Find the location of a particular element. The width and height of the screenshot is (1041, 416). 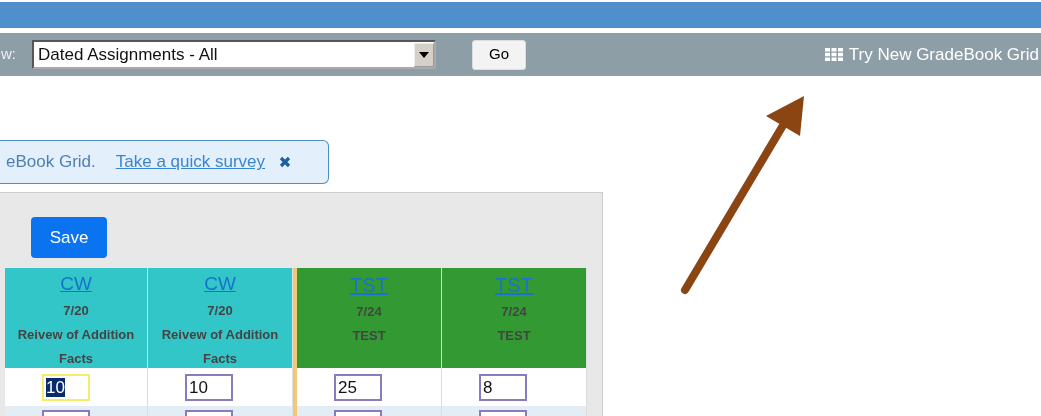

score-field: 8 is located at coordinates (503, 387).